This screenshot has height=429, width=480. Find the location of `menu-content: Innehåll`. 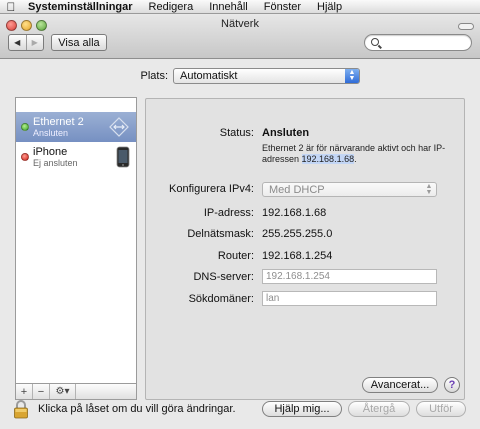

menu-content: Innehåll is located at coordinates (228, 7).